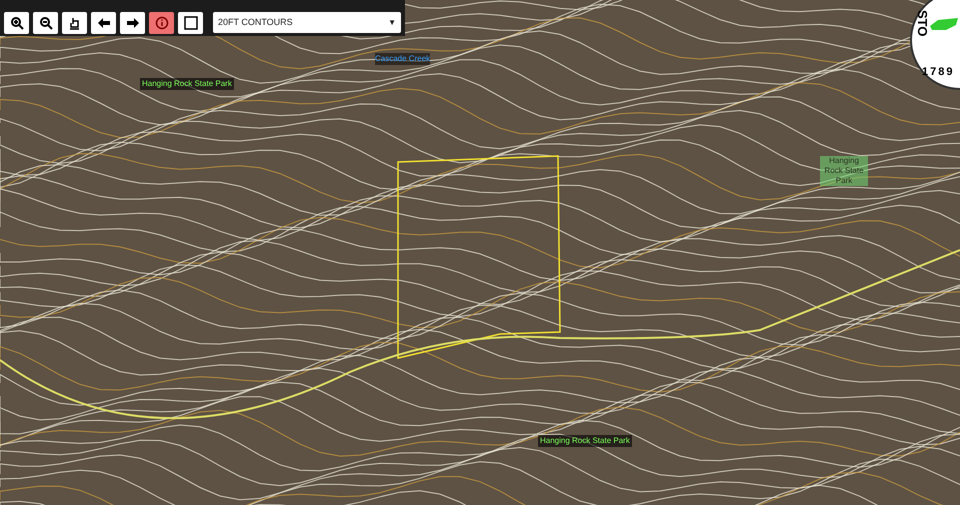 The height and width of the screenshot is (505, 960). Describe the element at coordinates (307, 22) in the screenshot. I see `layer-select: 20FT CONTOURS ▼` at that location.